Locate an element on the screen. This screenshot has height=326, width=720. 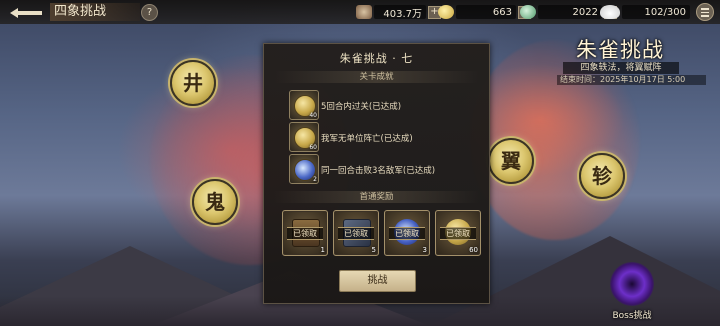
boss-challenge-button: Boss挑战 is located at coordinates (632, 292).